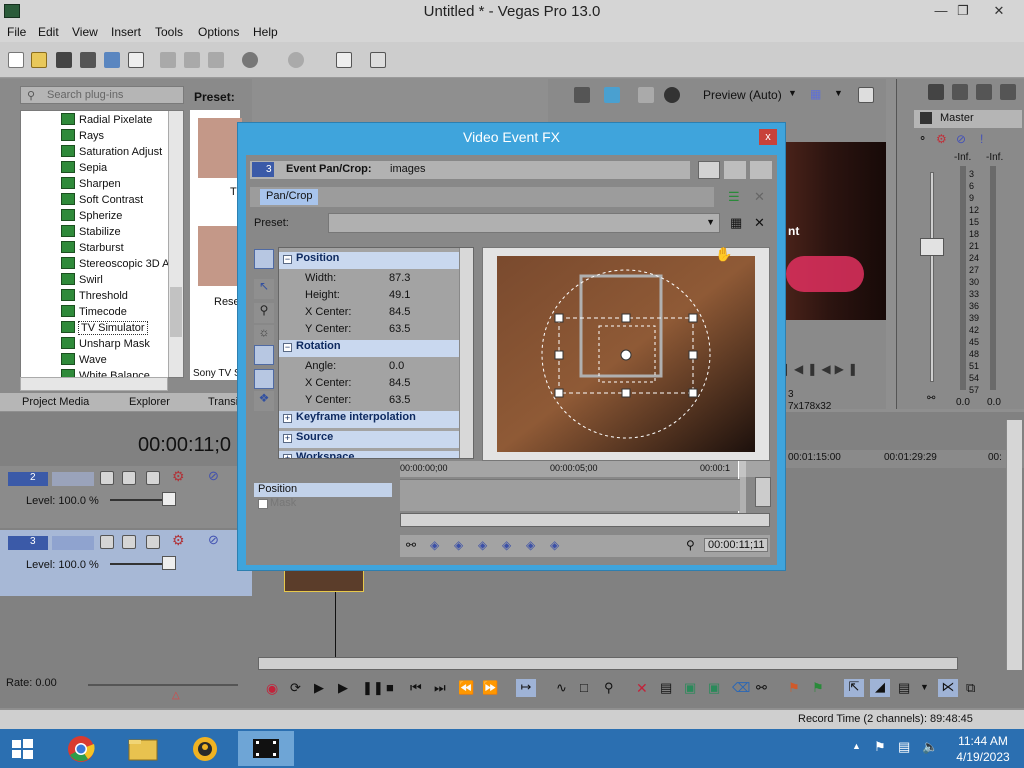 The width and height of the screenshot is (1024, 768). I want to click on flag-icon: ⚑, so click(880, 747).